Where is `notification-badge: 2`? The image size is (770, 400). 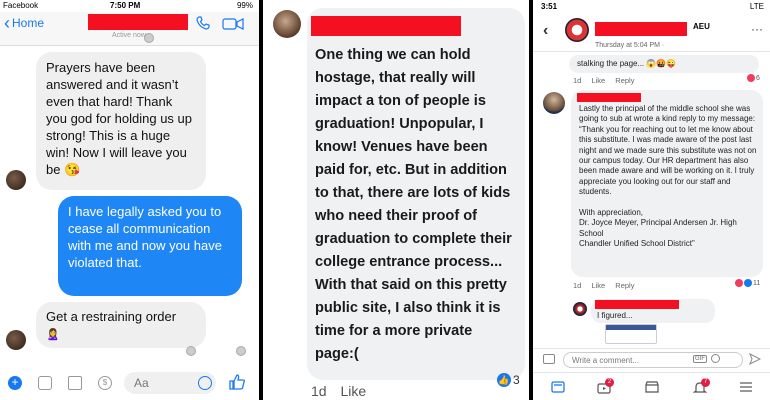
notification-badge: 2 is located at coordinates (609, 382).